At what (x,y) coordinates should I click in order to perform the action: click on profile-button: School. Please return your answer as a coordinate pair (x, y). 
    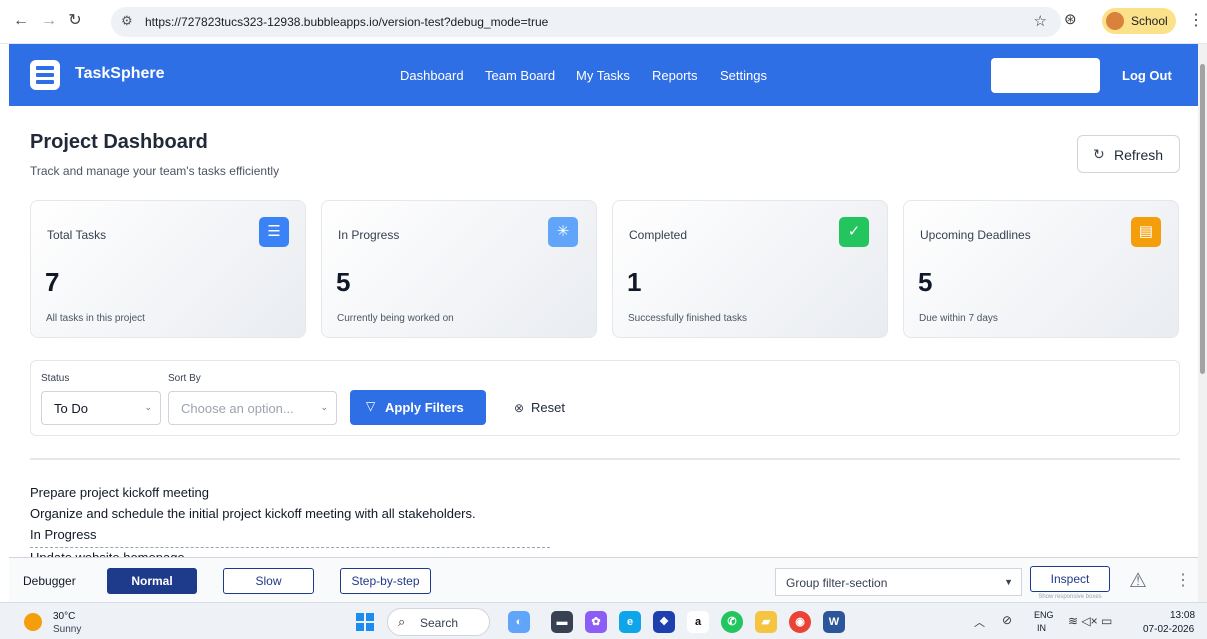
    Looking at the image, I should click on (1139, 21).